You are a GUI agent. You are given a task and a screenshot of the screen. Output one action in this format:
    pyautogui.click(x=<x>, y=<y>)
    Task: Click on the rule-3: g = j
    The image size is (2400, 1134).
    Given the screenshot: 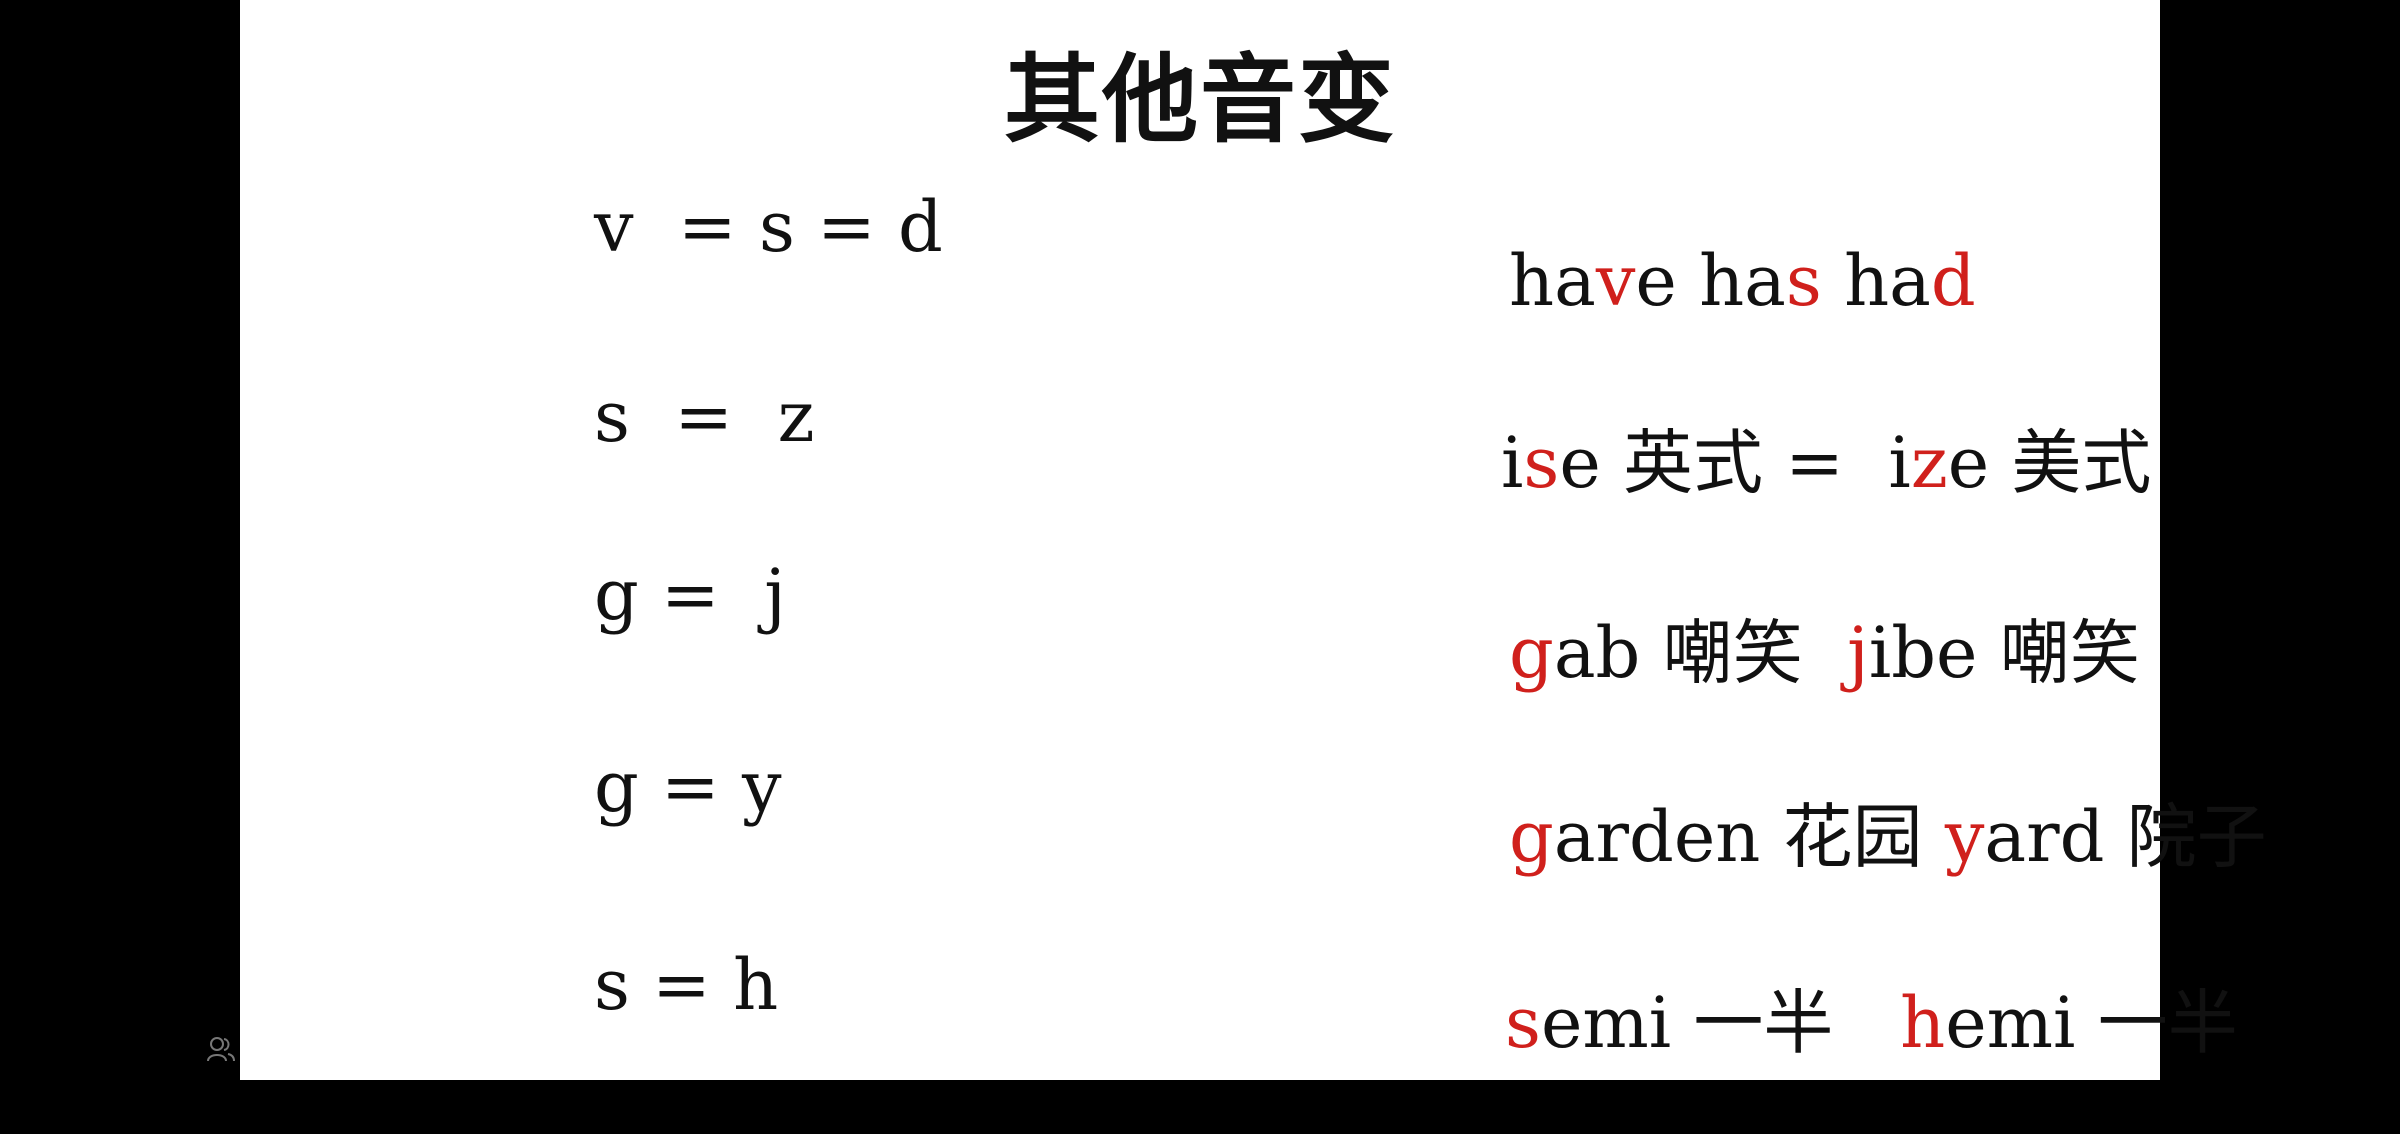 What is the action you would take?
    pyautogui.click(x=690, y=595)
    